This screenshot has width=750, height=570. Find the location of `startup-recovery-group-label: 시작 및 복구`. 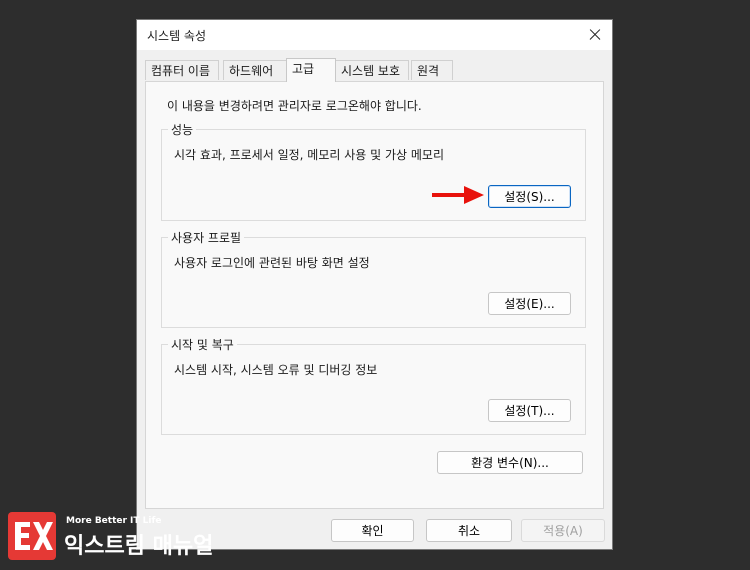

startup-recovery-group-label: 시작 및 복구 is located at coordinates (202, 344).